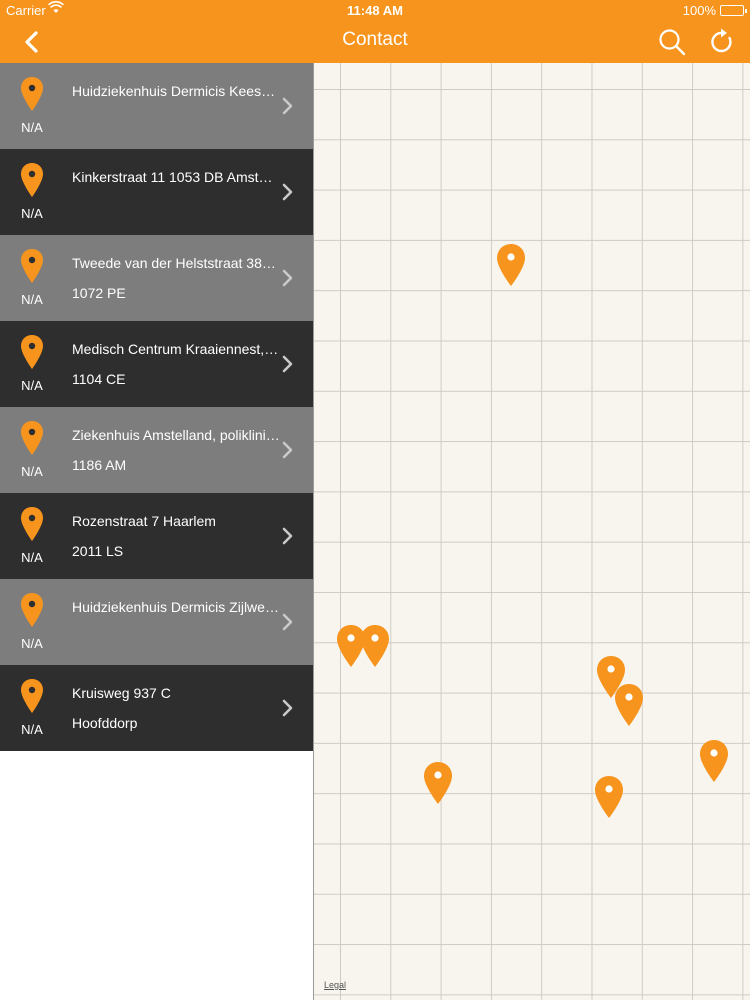 This screenshot has height=1000, width=750. Describe the element at coordinates (99, 293) in the screenshot. I see `address-line-2: 1072 PE` at that location.